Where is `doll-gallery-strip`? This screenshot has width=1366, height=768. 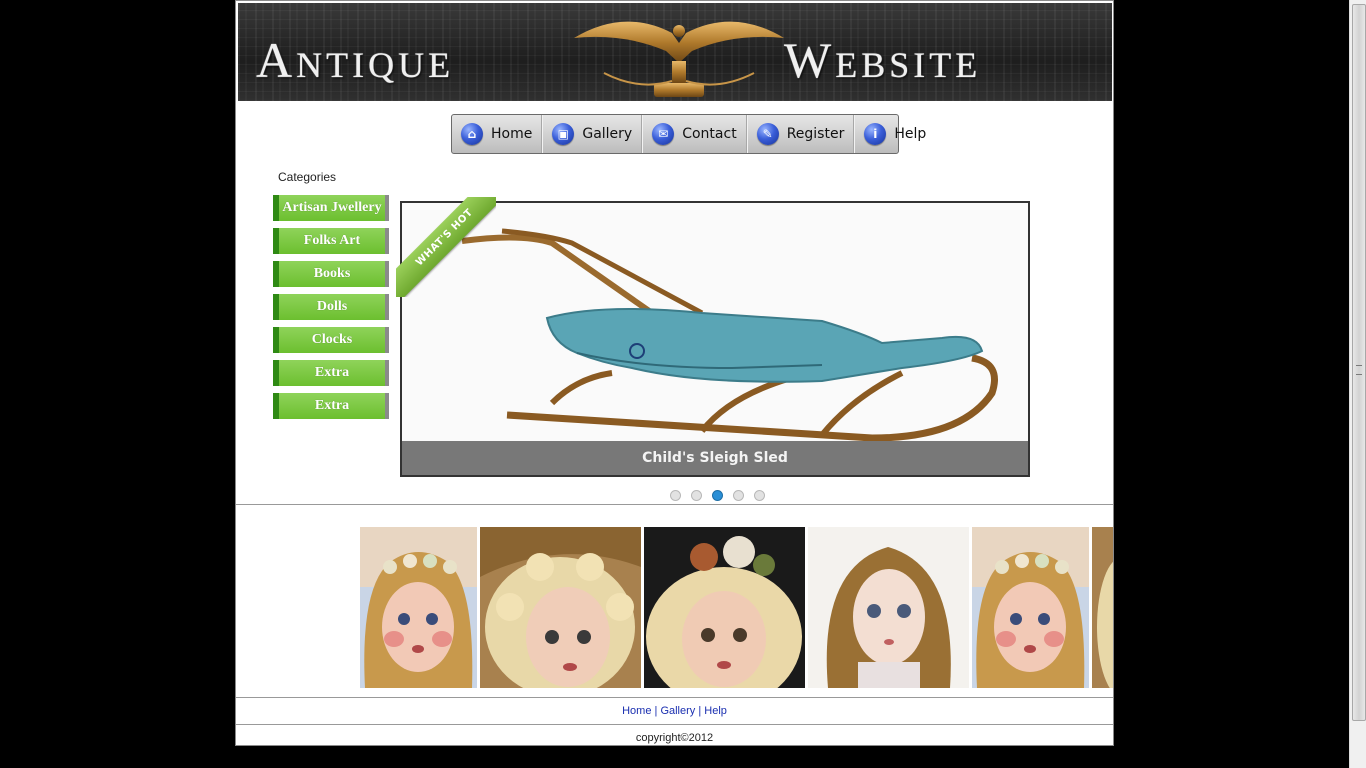 doll-gallery-strip is located at coordinates (736, 607).